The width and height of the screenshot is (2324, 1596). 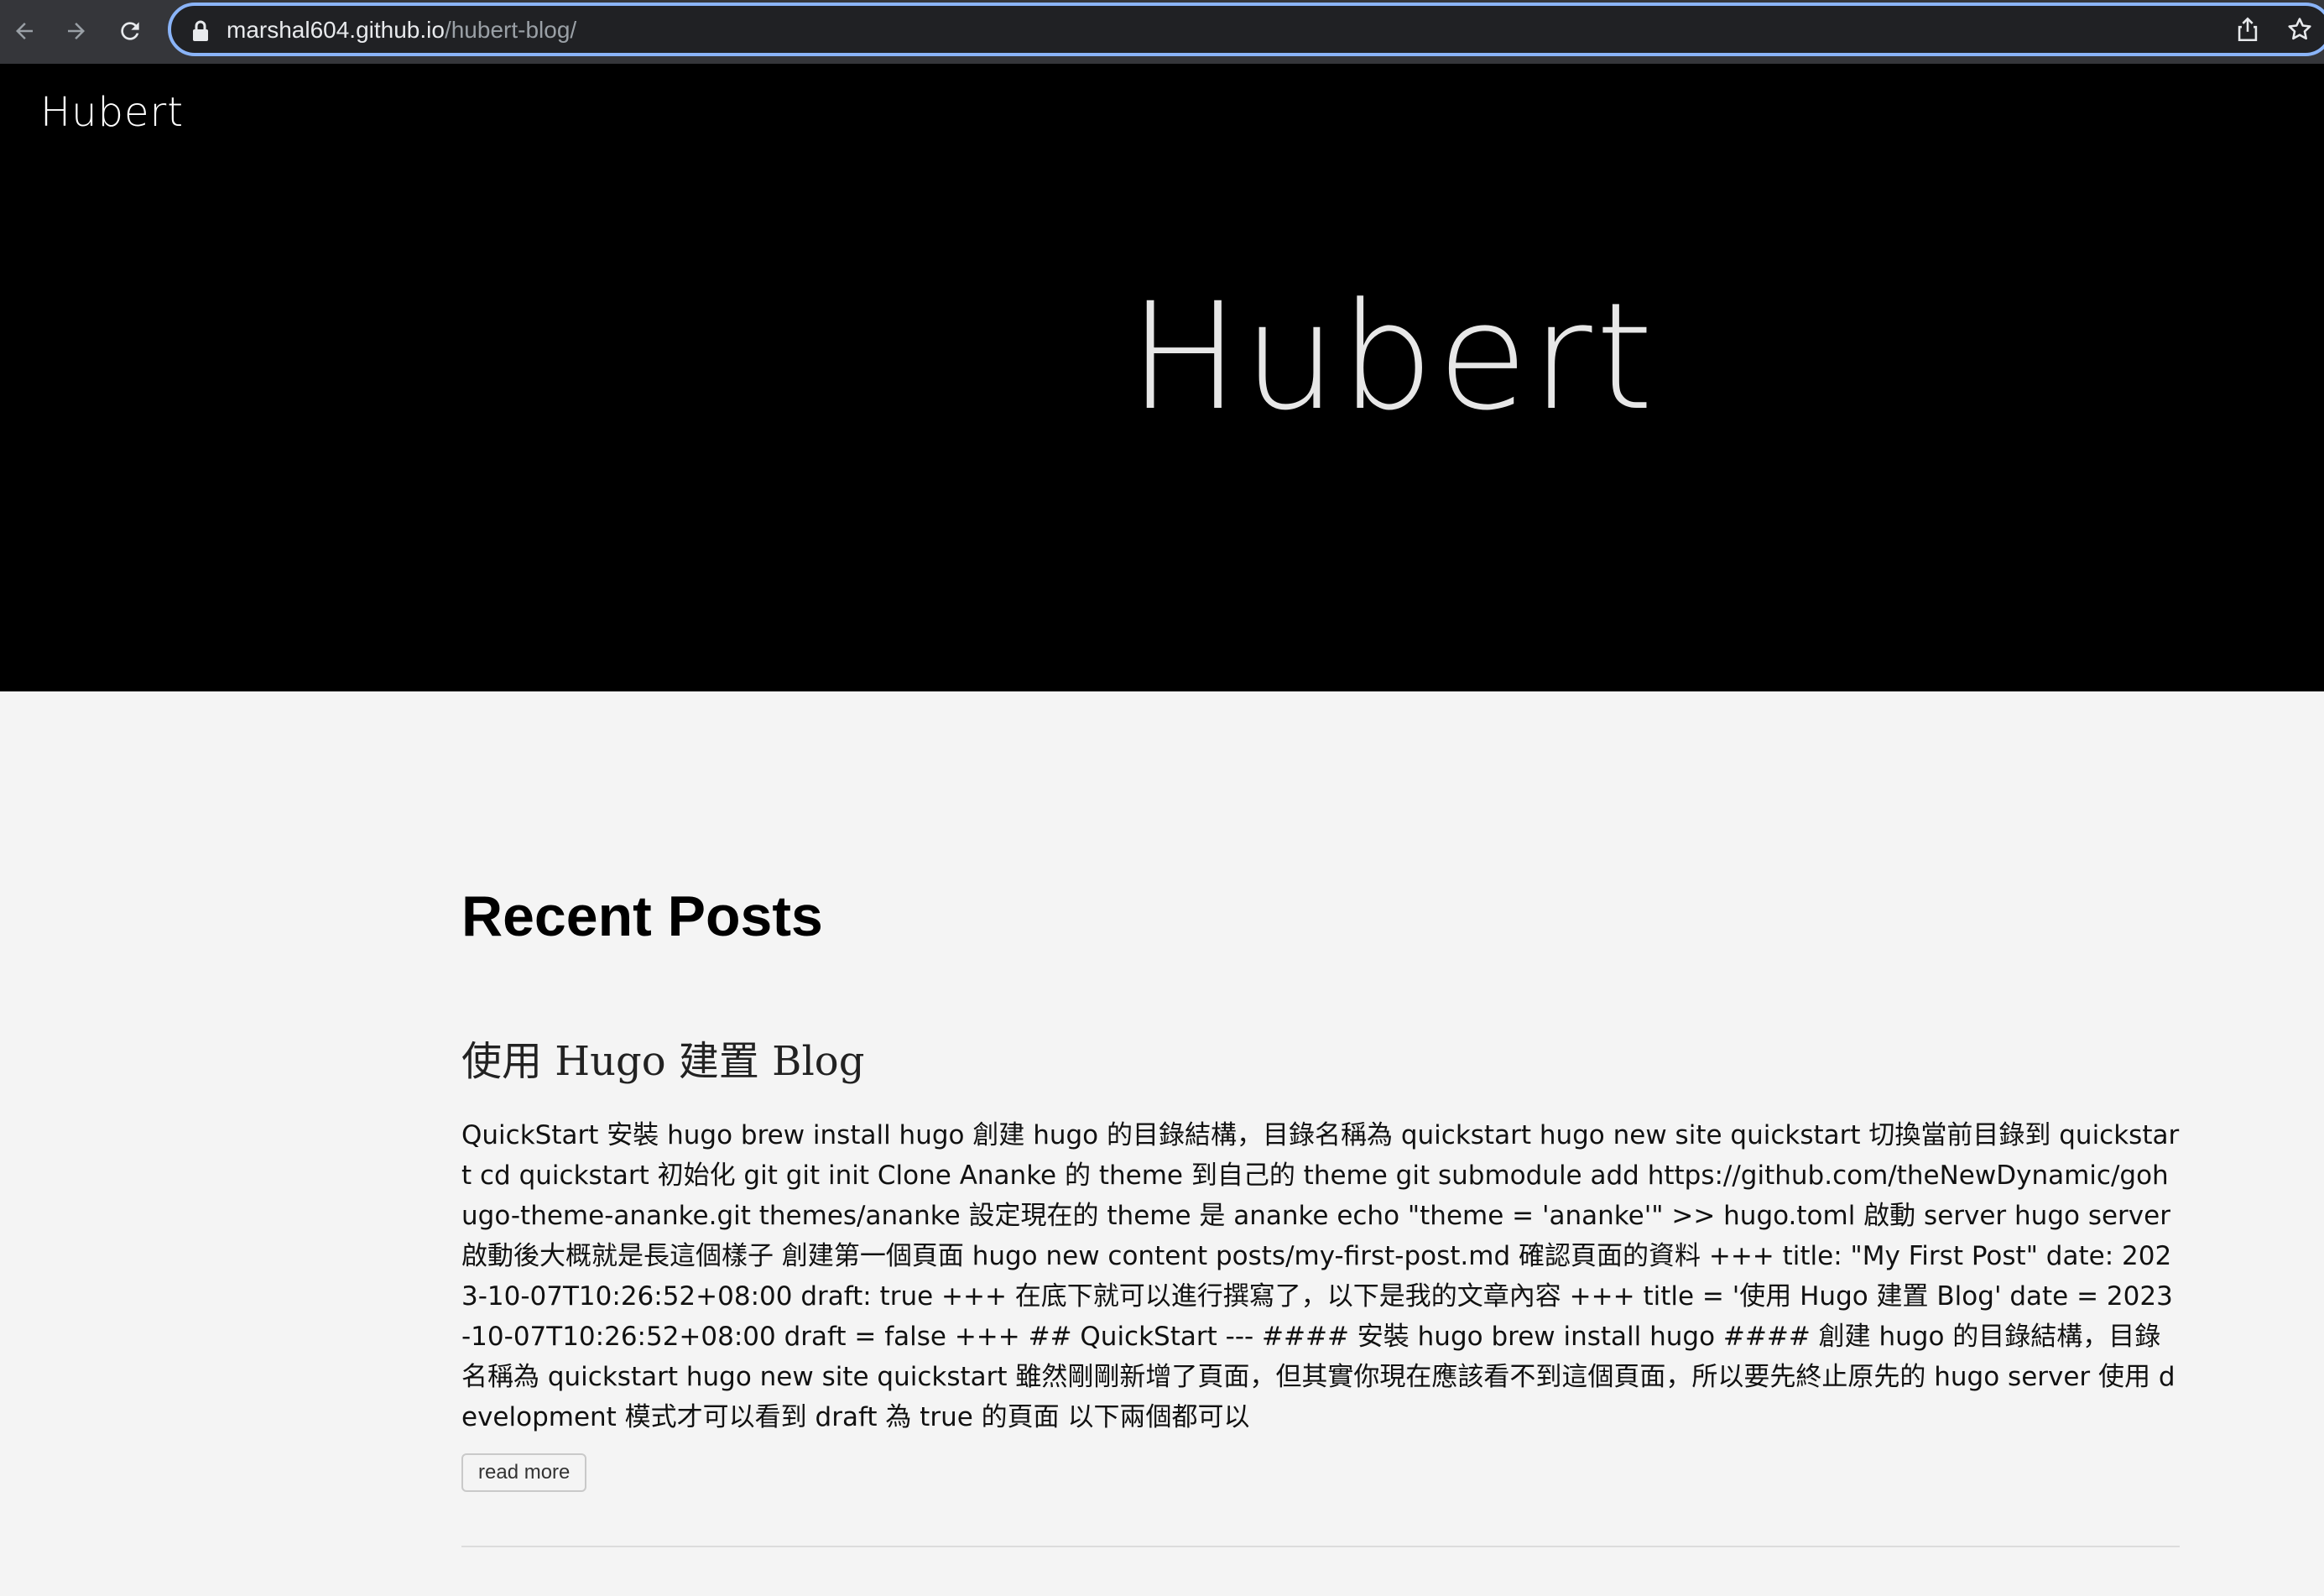 I want to click on share-icon, so click(x=2247, y=31).